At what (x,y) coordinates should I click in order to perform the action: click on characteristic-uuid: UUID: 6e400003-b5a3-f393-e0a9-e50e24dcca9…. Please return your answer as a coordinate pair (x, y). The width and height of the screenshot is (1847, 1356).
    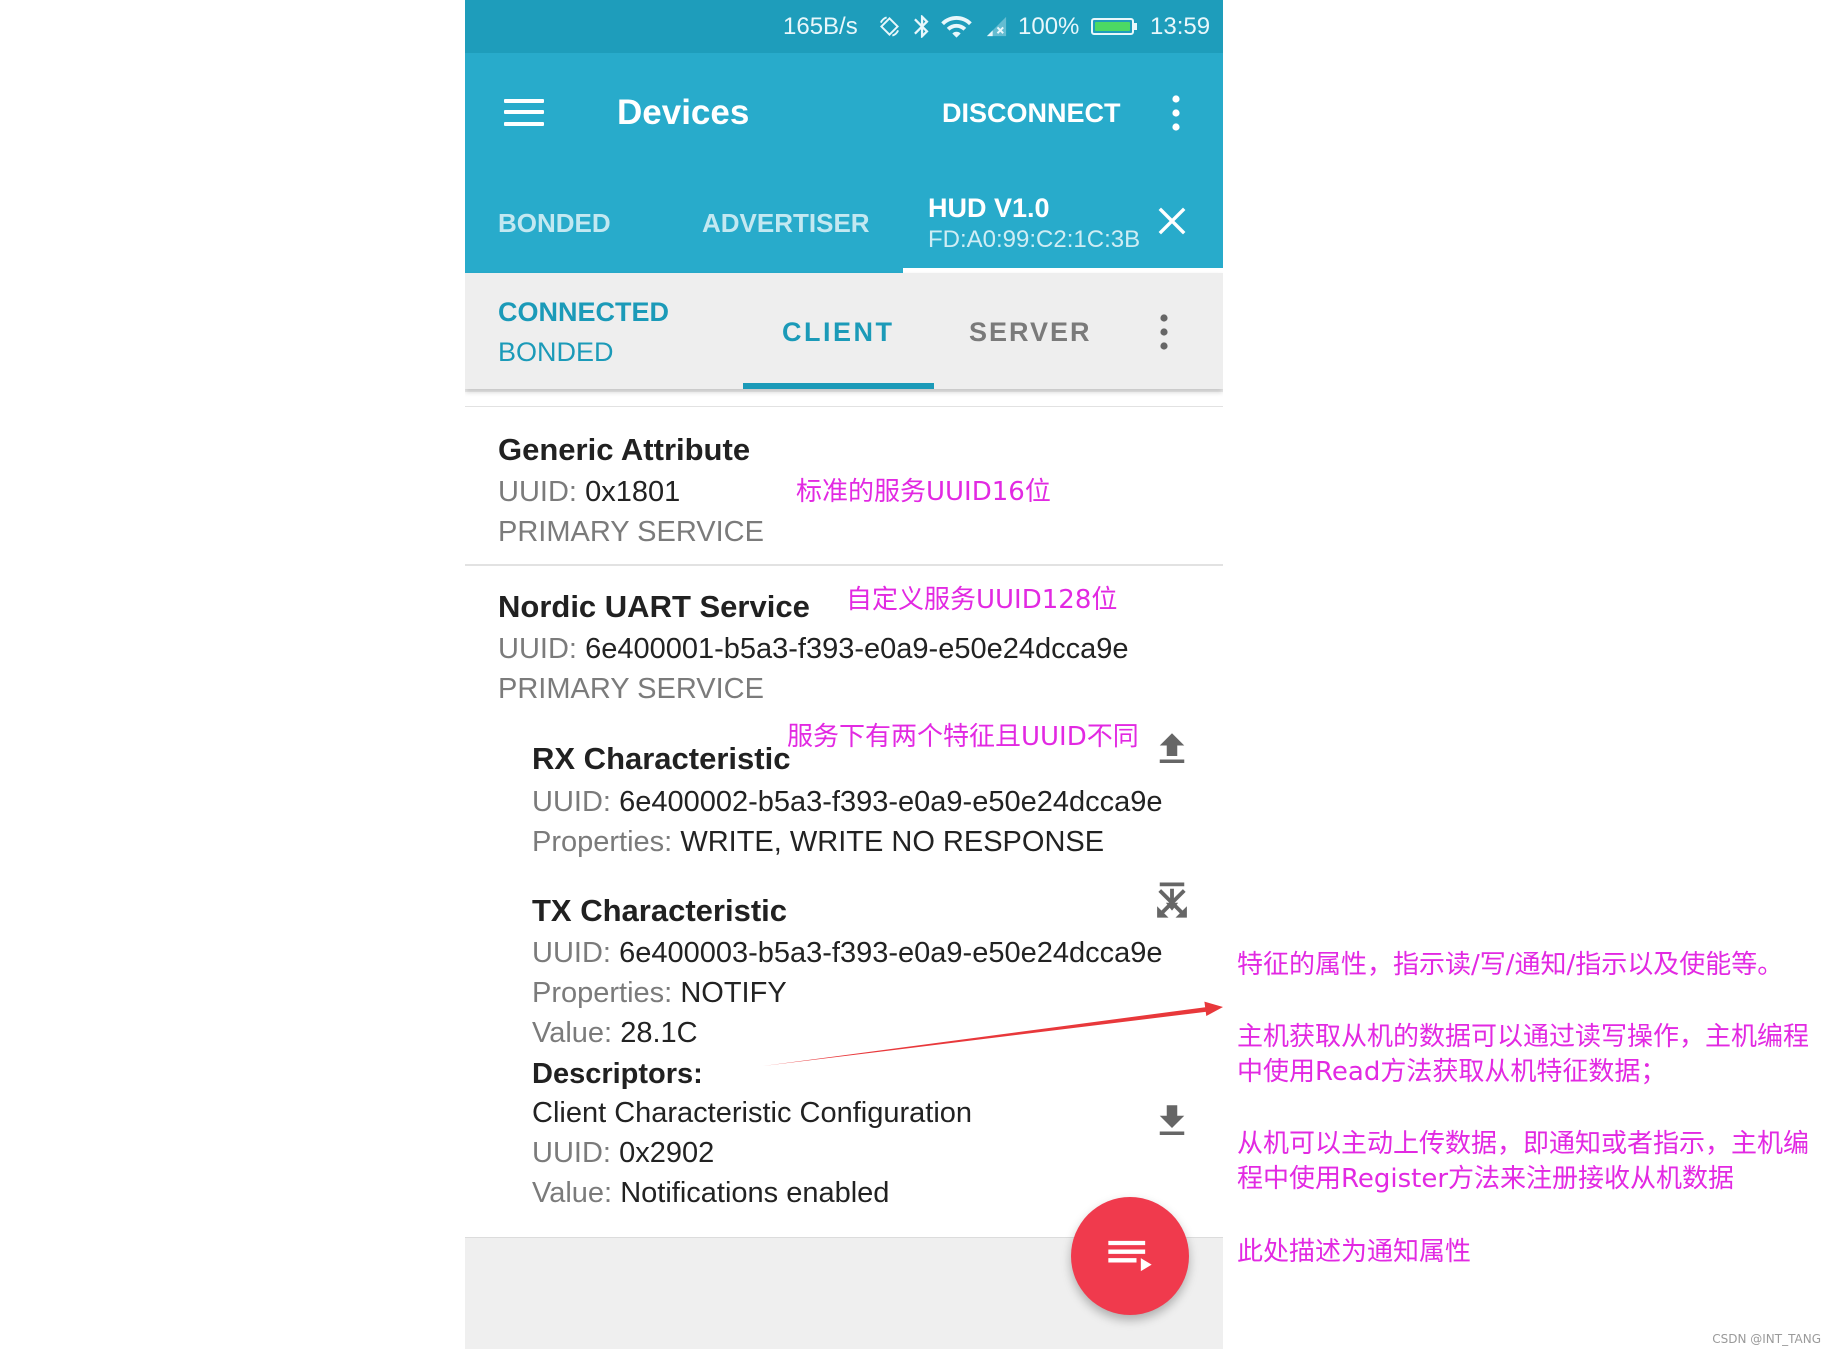
    Looking at the image, I should click on (847, 953).